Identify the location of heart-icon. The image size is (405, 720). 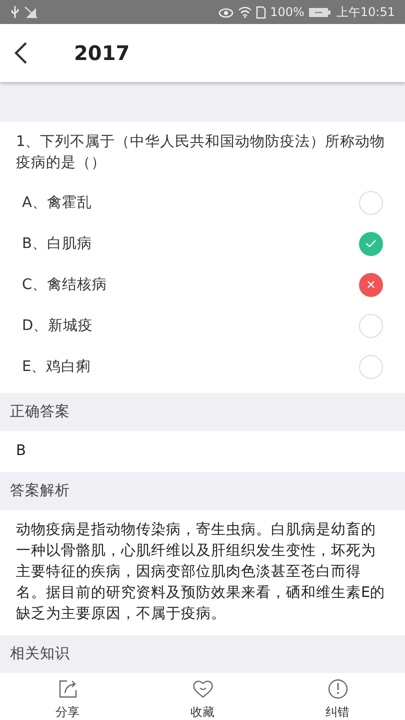
(203, 689).